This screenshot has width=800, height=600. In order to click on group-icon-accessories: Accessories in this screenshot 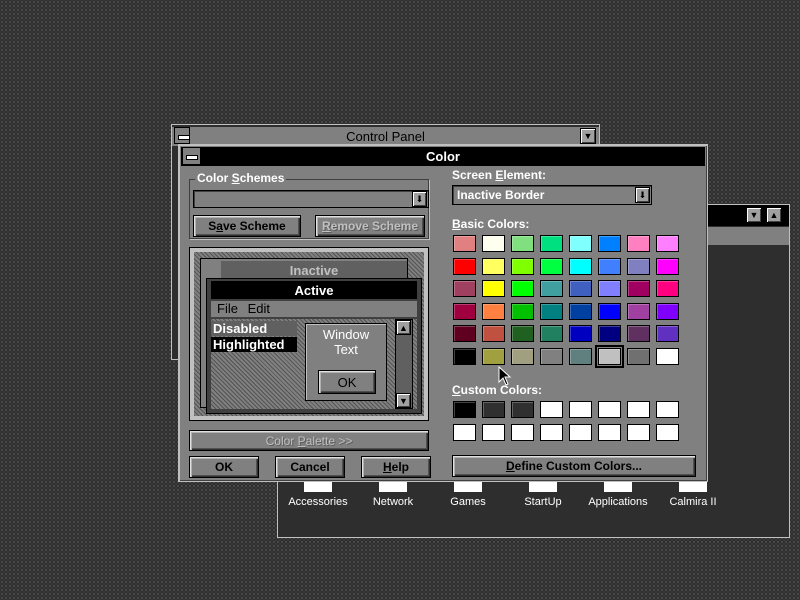, I will do `click(318, 495)`.